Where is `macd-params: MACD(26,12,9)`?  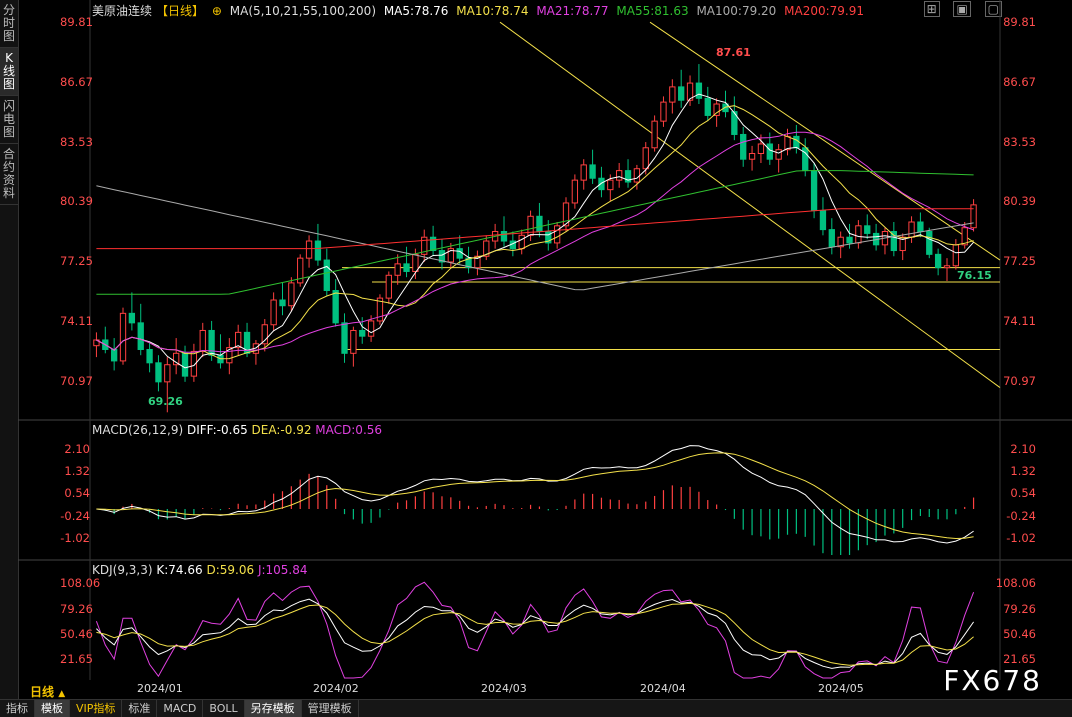
macd-params: MACD(26,12,9) is located at coordinates (138, 430).